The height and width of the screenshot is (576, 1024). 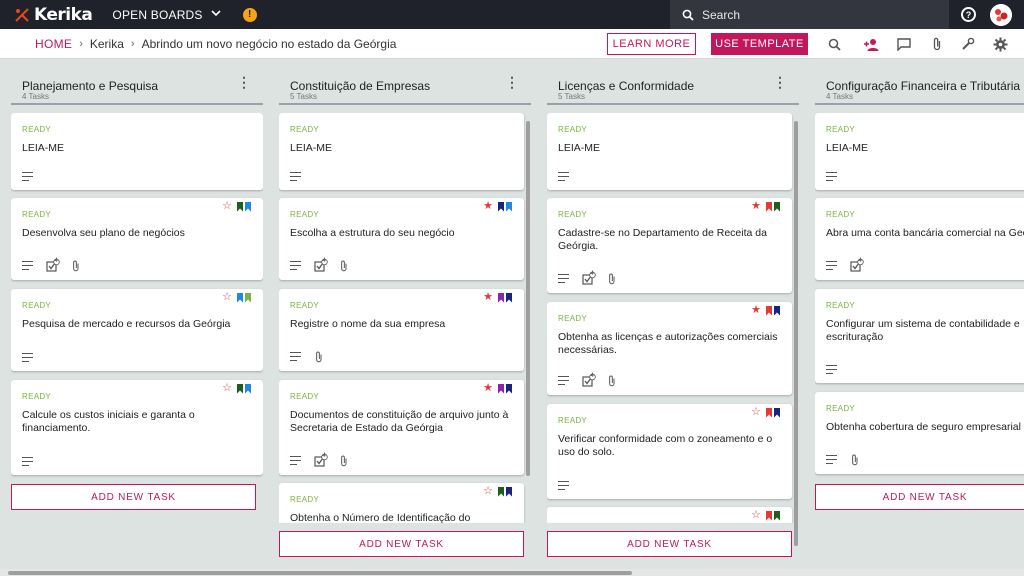 What do you see at coordinates (923, 86) in the screenshot?
I see `column-title: Configuração Financeira e Tributária` at bounding box center [923, 86].